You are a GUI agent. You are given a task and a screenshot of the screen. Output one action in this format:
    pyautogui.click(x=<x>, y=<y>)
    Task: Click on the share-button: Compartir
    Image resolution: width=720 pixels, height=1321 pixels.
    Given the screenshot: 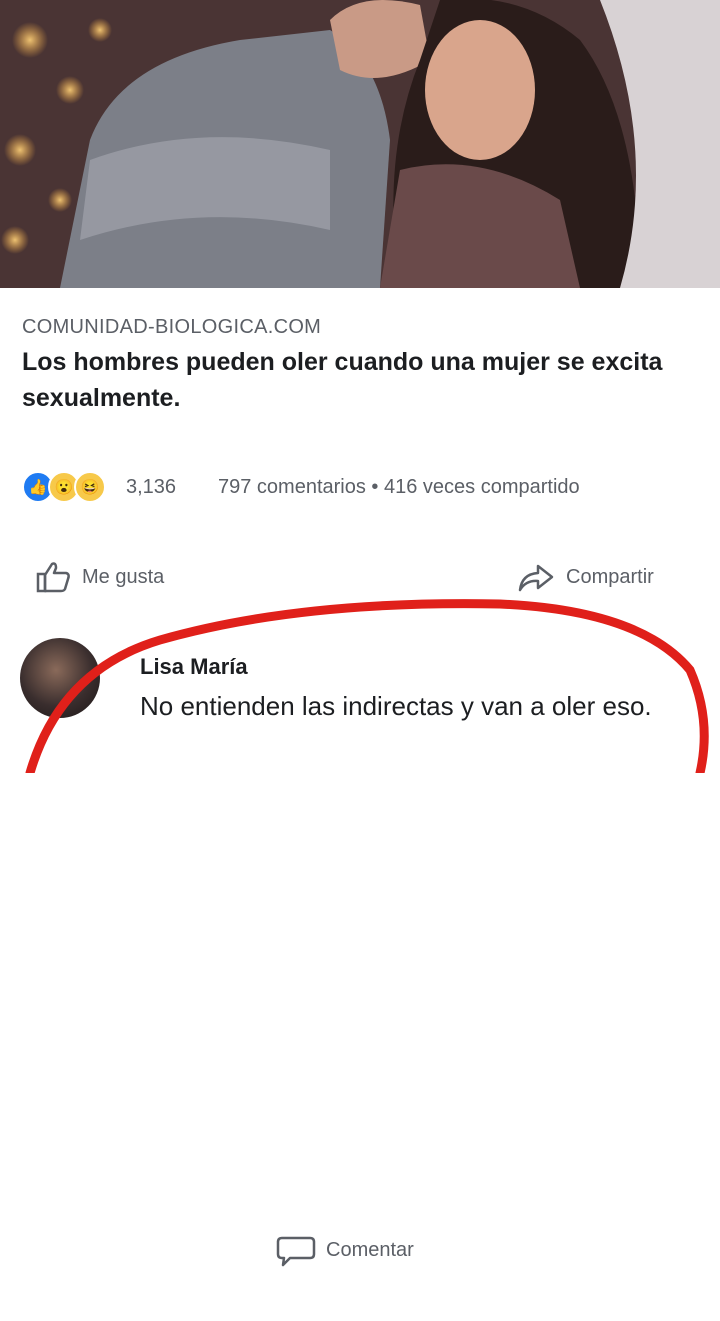 What is the action you would take?
    pyautogui.click(x=585, y=577)
    